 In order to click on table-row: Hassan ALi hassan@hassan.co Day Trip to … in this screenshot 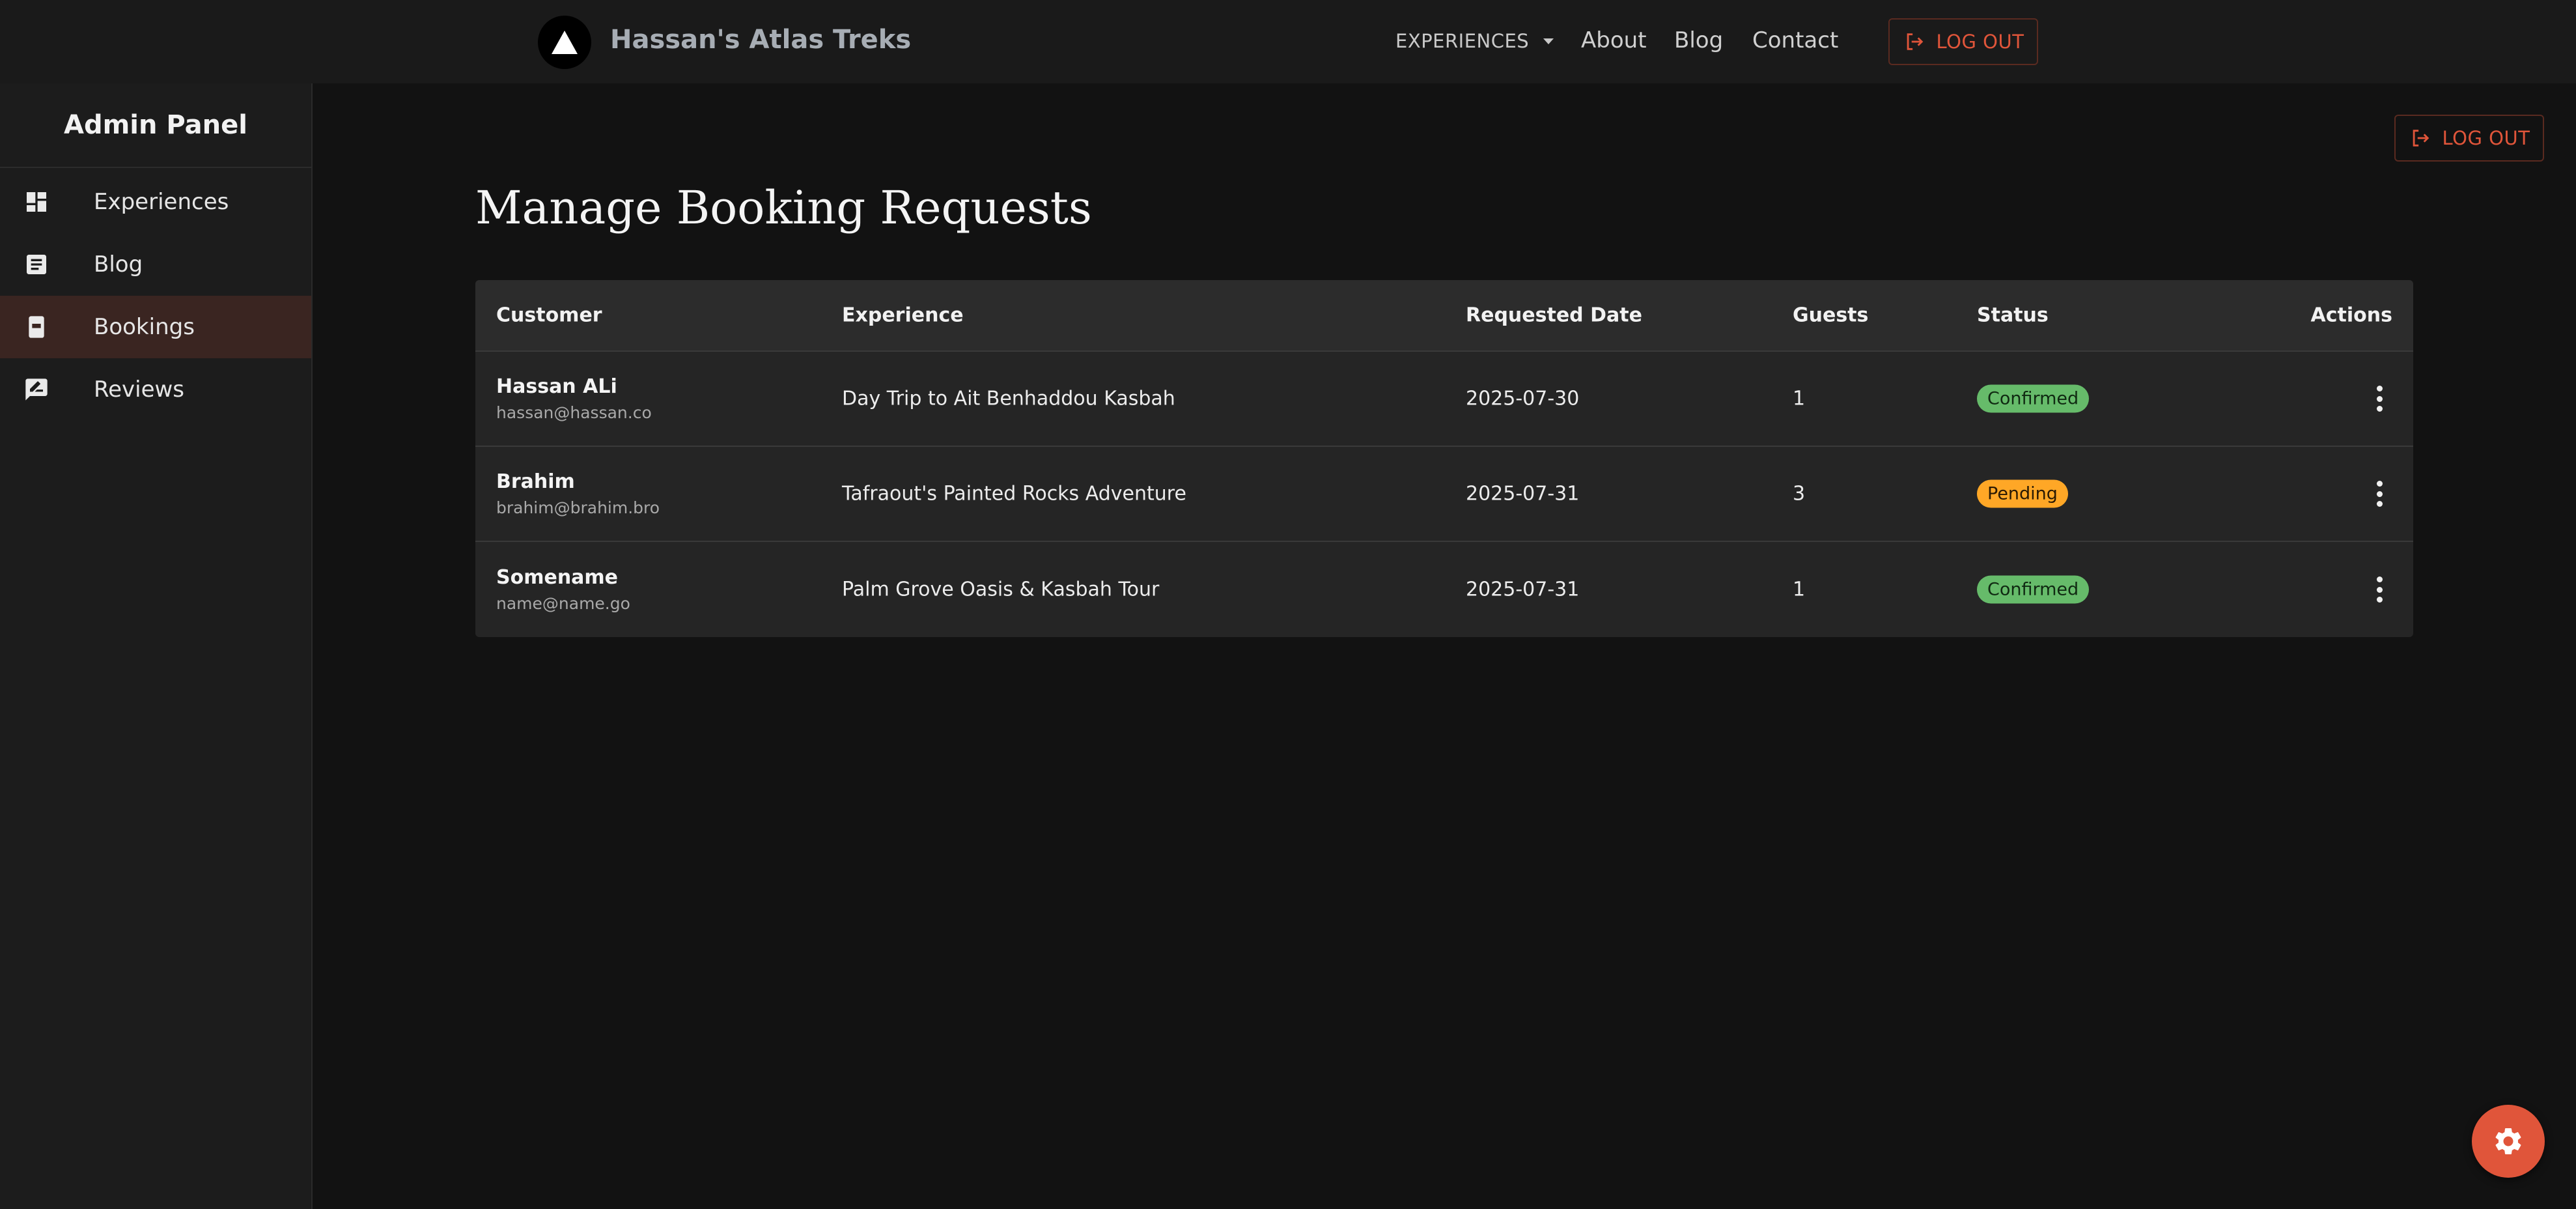, I will do `click(1444, 399)`.